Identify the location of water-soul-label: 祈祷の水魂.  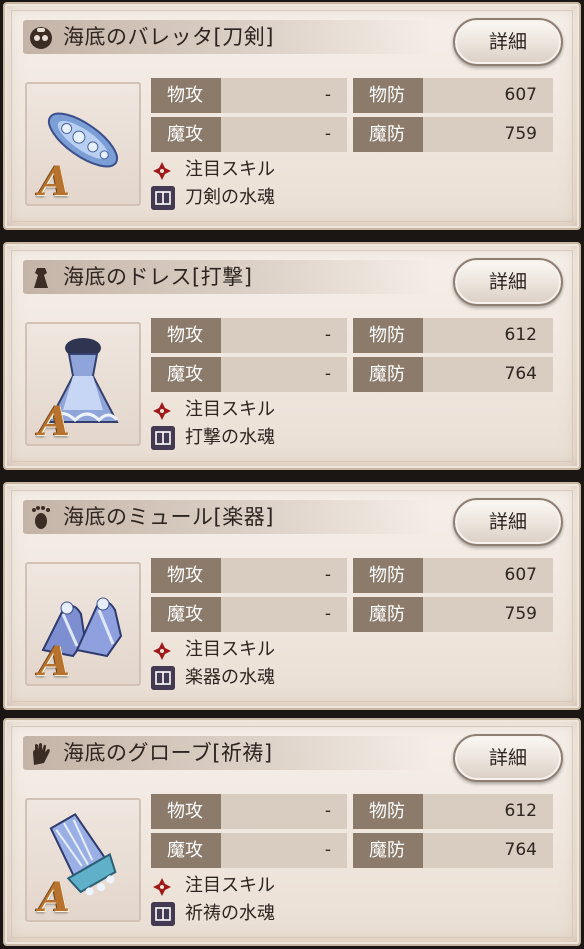
(230, 913).